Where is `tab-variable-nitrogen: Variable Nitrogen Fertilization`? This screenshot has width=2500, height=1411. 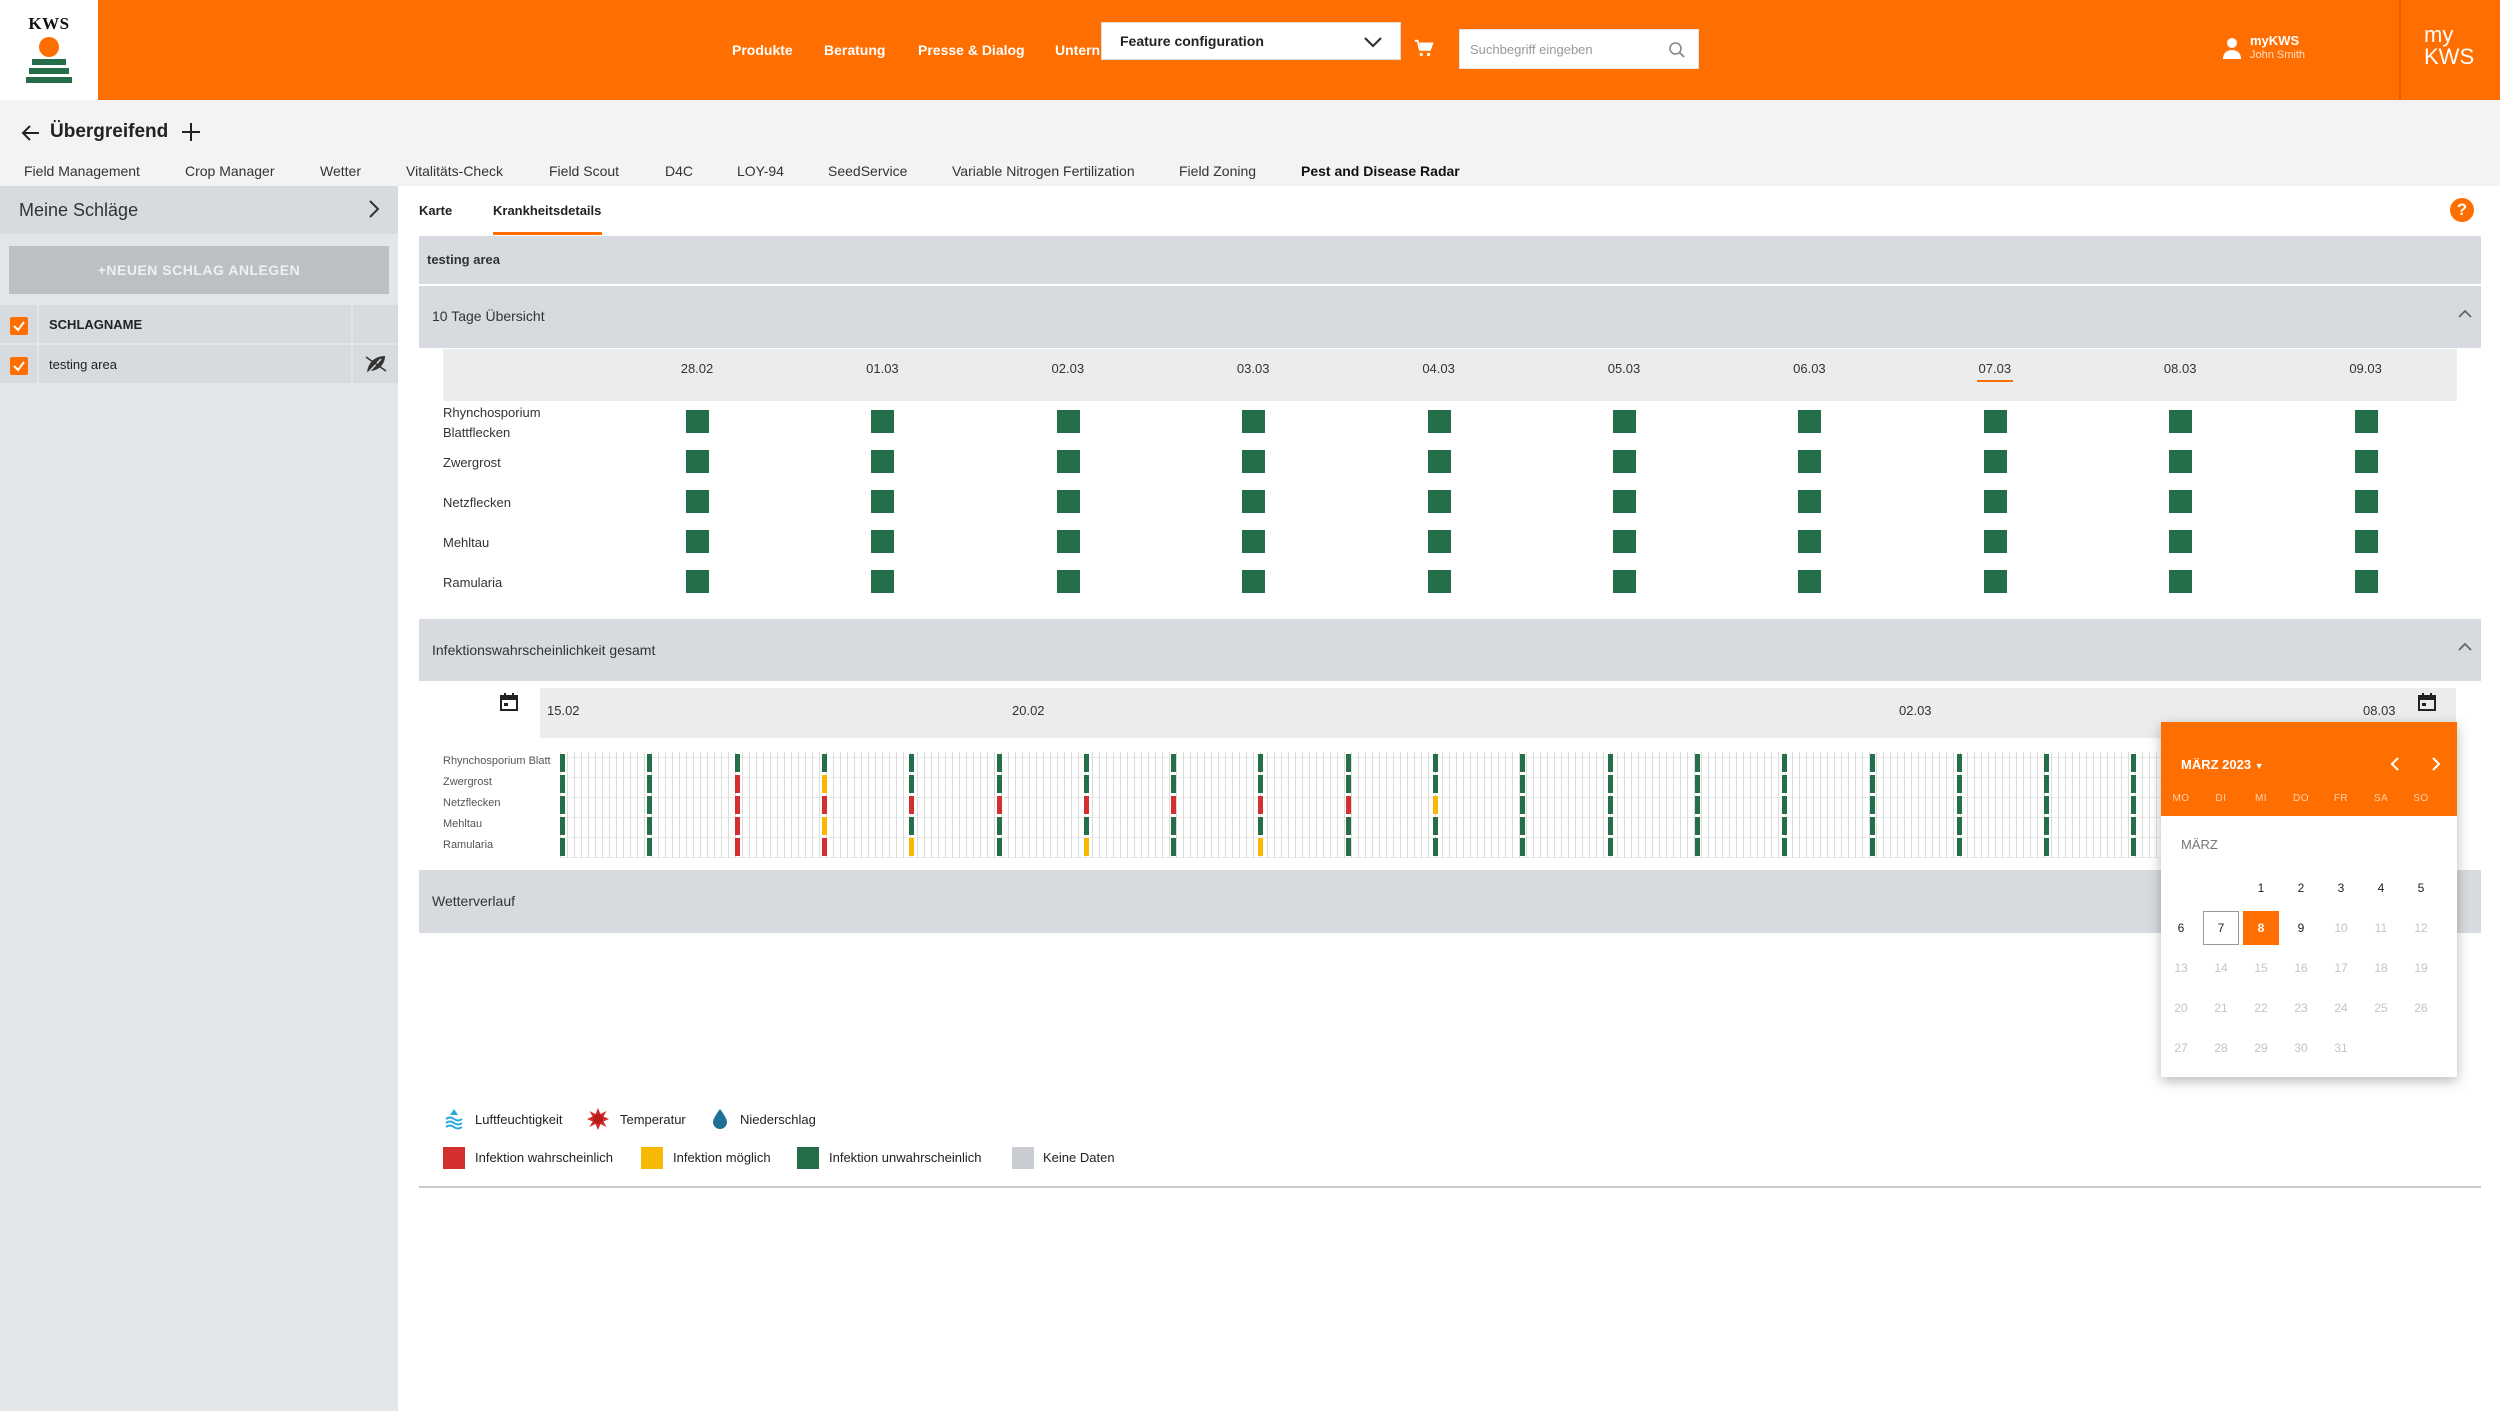 tab-variable-nitrogen: Variable Nitrogen Fertilization is located at coordinates (1043, 171).